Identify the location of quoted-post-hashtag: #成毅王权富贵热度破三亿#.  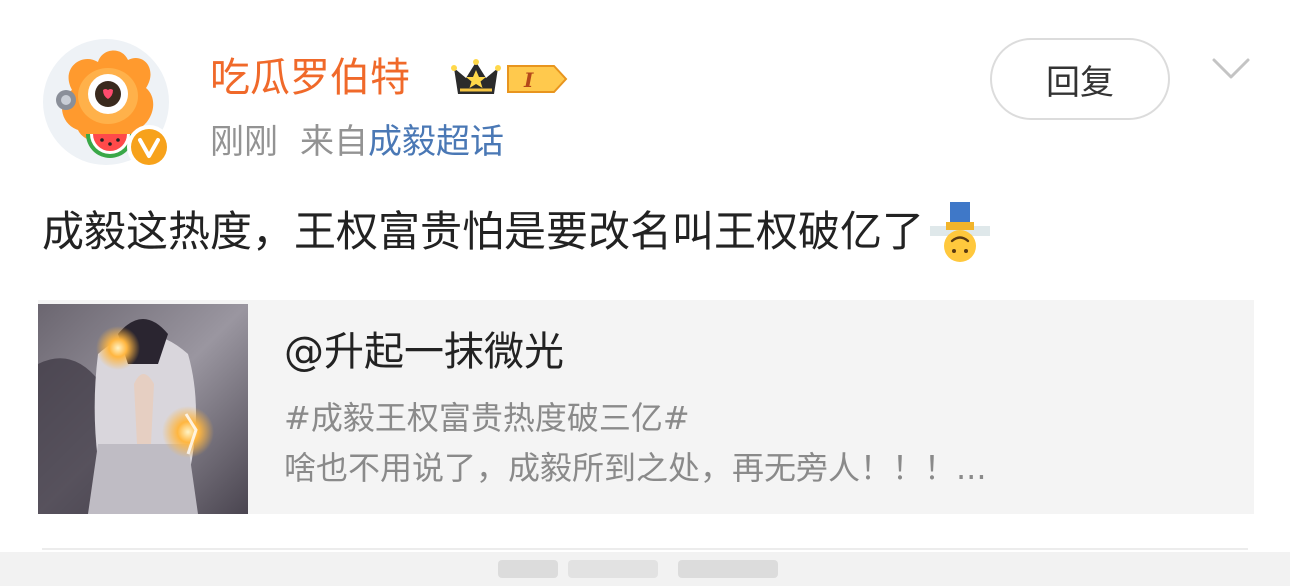
(487, 418).